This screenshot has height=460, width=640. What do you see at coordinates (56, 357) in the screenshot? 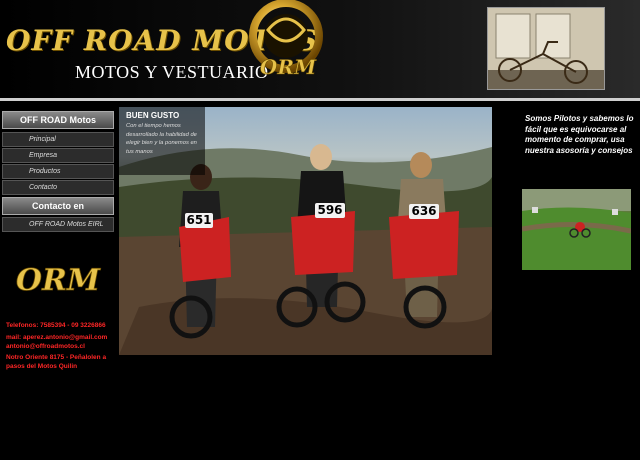
I see `contact-address-line-1: Notro Oriente 8175 - Peñalolen a` at bounding box center [56, 357].